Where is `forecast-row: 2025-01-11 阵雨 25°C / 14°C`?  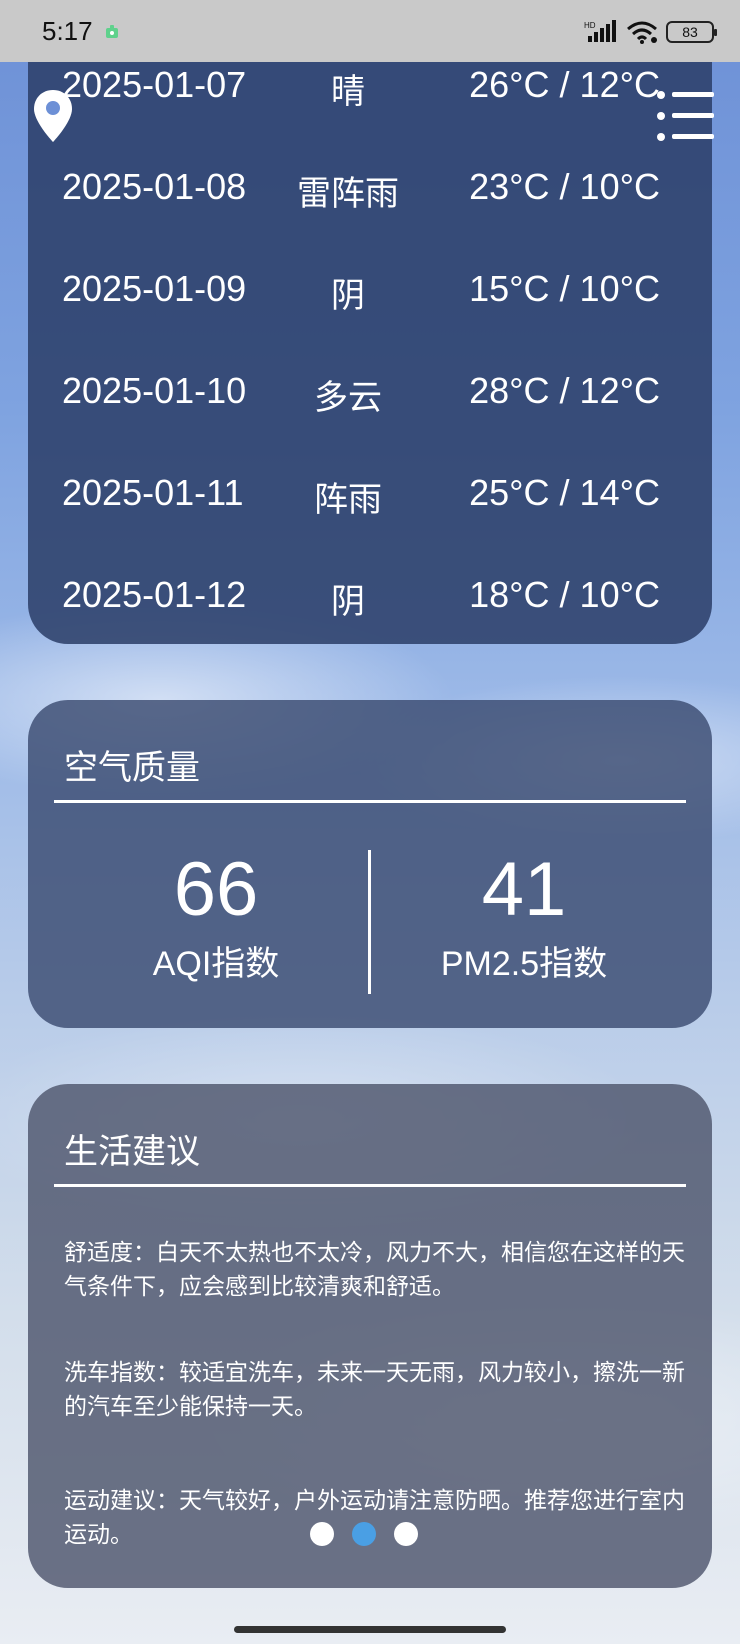
forecast-row: 2025-01-11 阵雨 25°C / 14°C is located at coordinates (370, 494).